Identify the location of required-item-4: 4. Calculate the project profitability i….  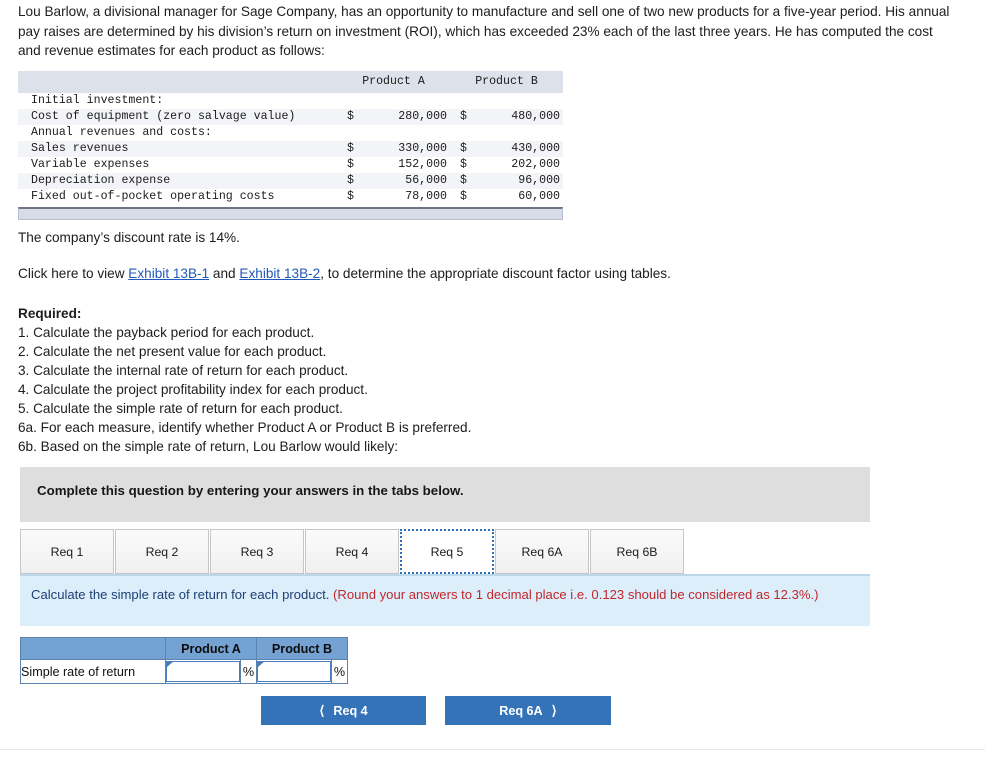
(193, 389).